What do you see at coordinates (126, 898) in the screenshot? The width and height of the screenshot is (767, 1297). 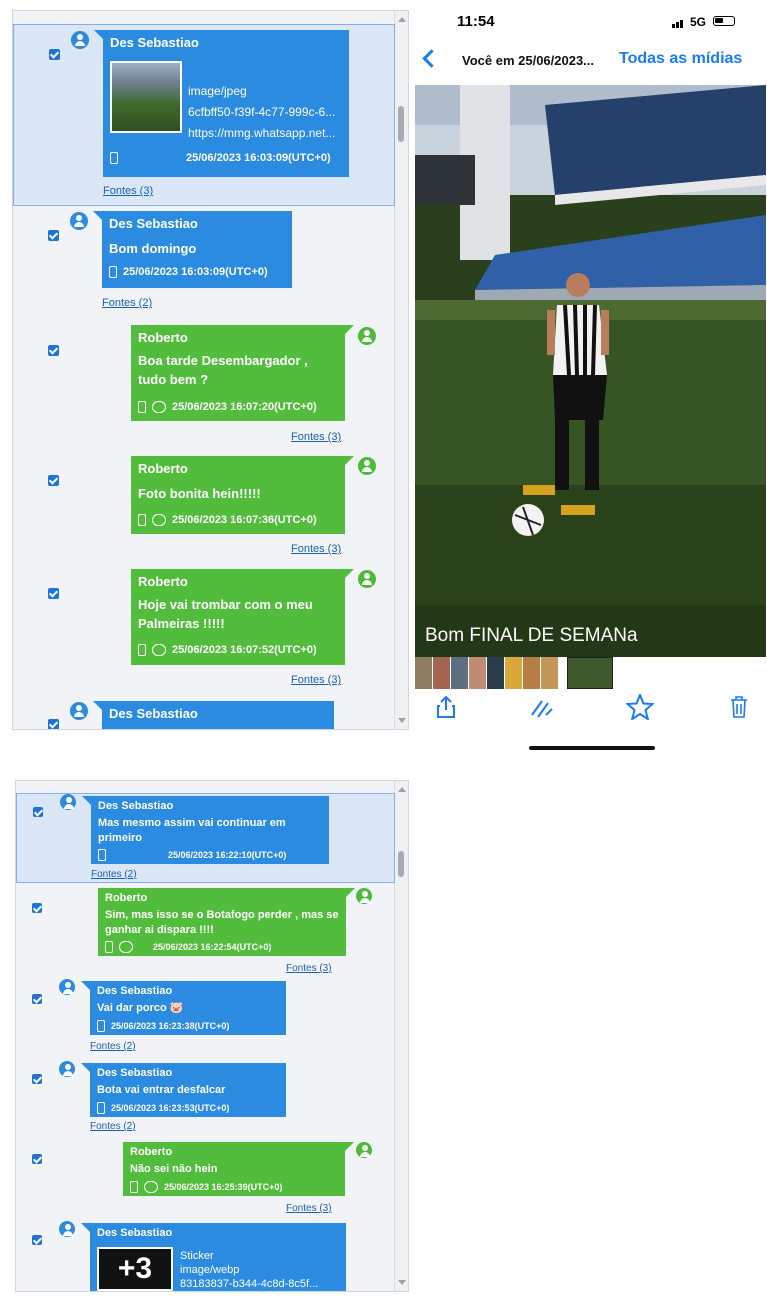 I see `sender-name: Roberto` at bounding box center [126, 898].